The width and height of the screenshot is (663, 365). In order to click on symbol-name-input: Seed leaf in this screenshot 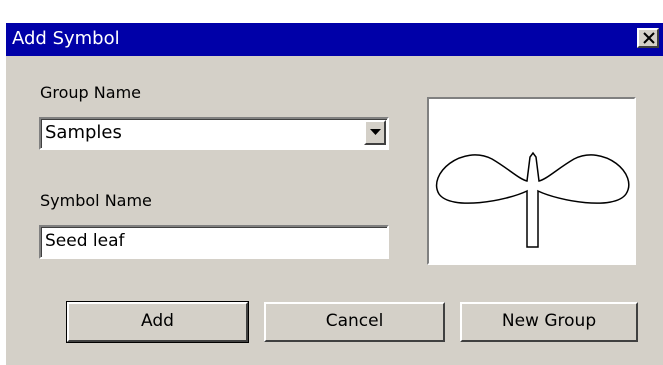, I will do `click(214, 242)`.